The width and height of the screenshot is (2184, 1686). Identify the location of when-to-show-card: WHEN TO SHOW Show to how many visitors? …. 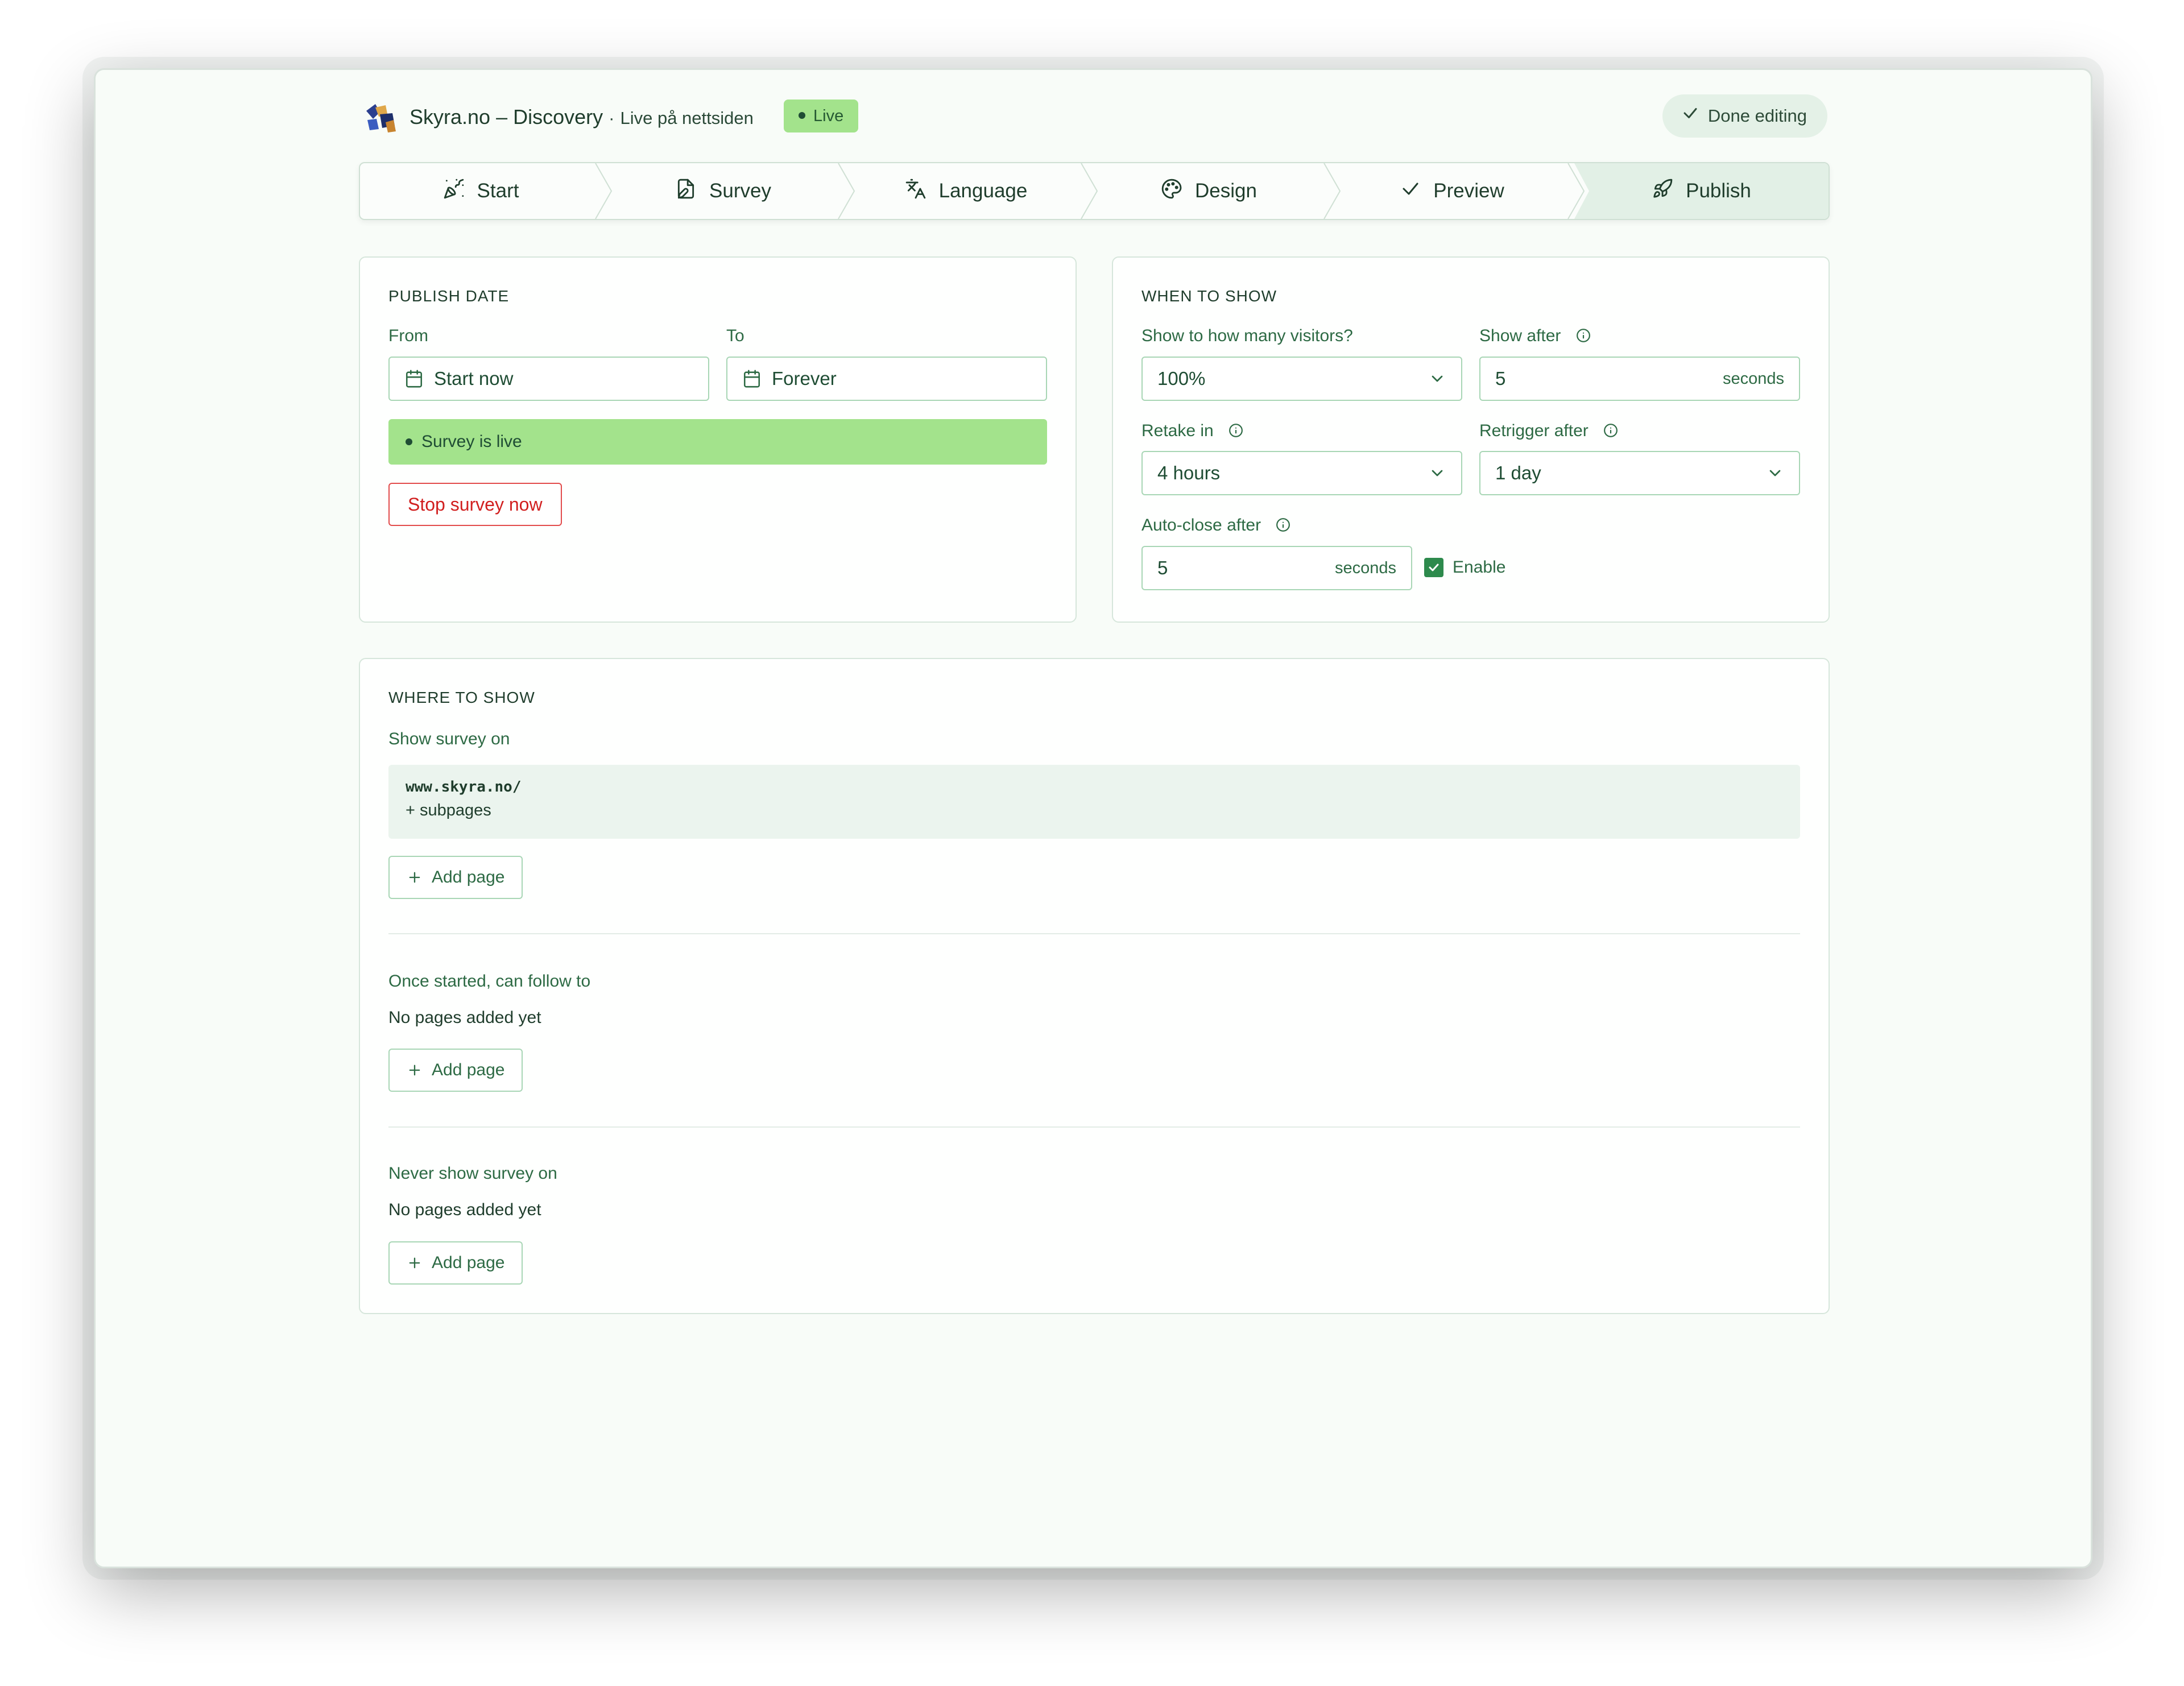
(1471, 439).